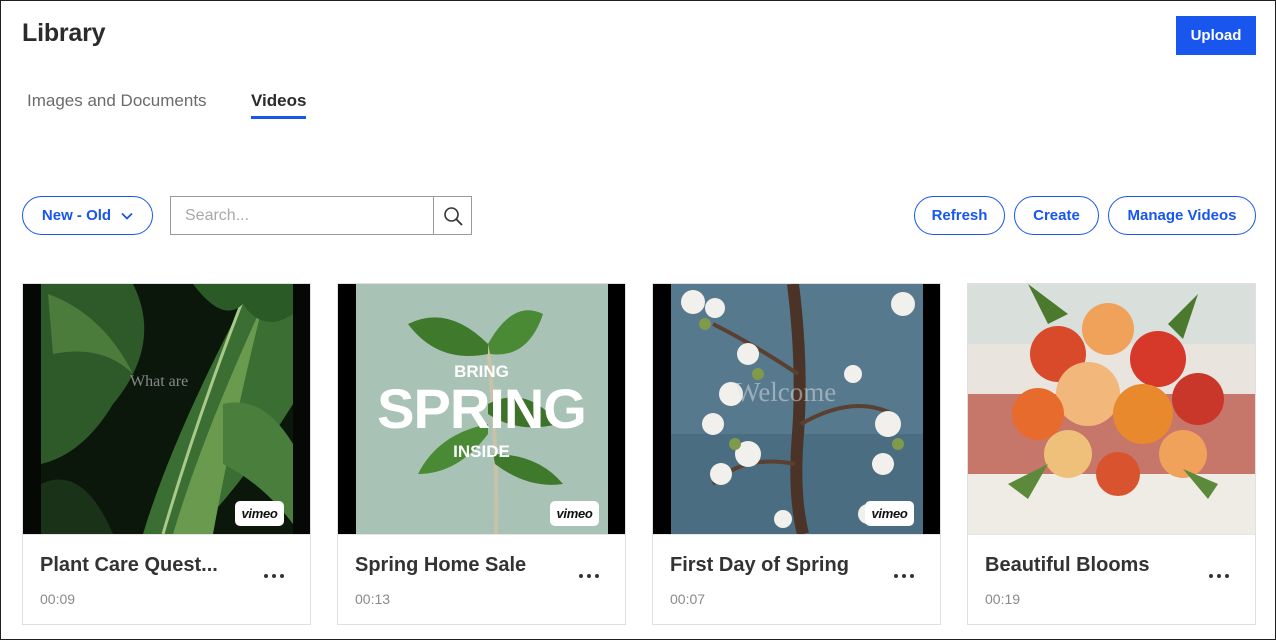  I want to click on search-input, so click(302, 215).